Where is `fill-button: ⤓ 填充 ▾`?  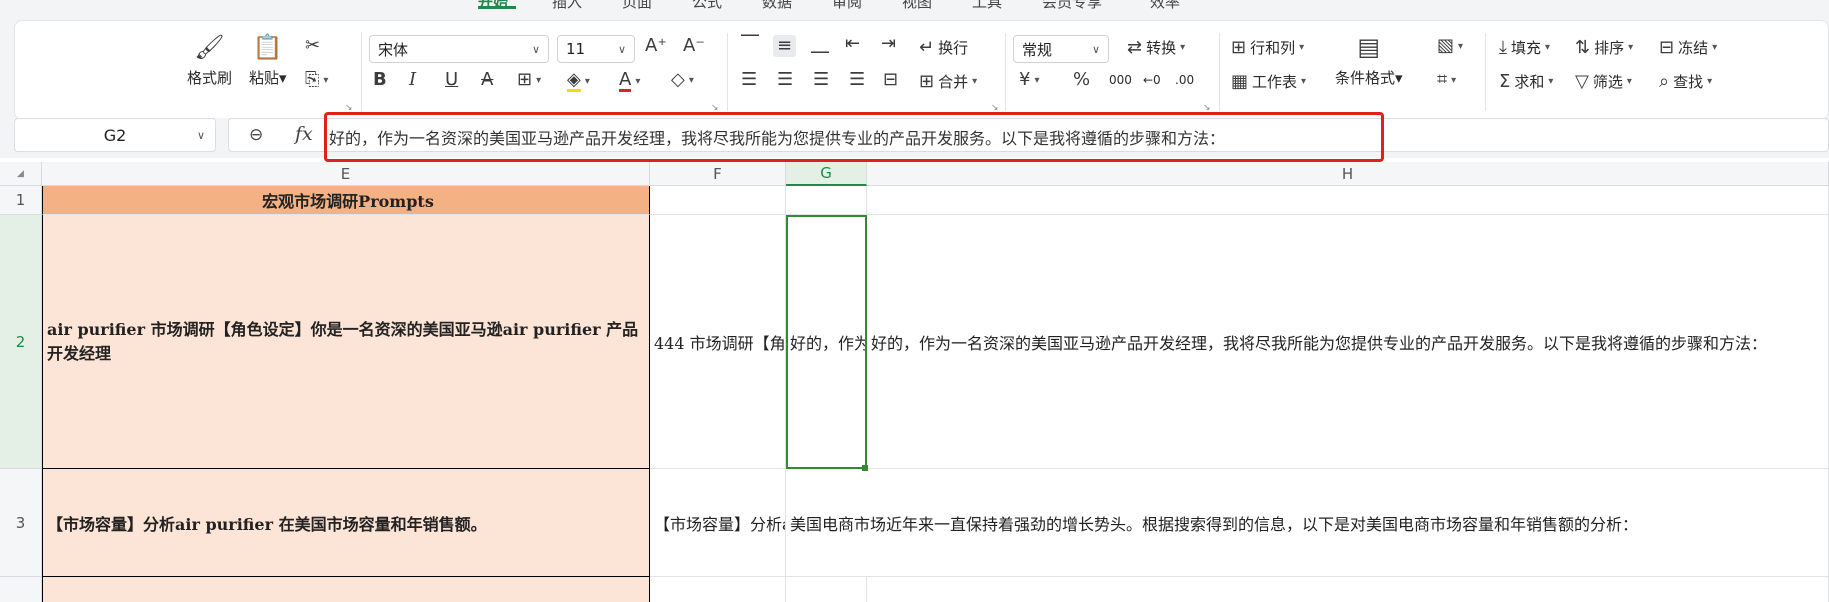
fill-button: ⤓ 填充 ▾ is located at coordinates (1524, 47).